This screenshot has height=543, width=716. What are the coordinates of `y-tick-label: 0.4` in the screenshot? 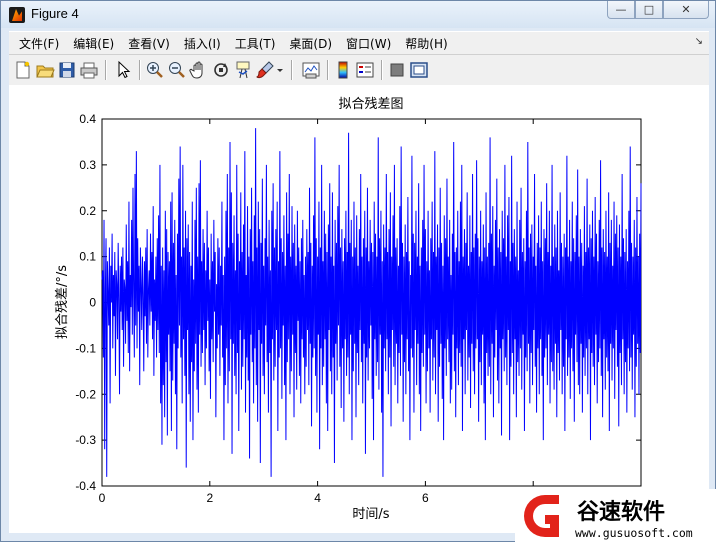 It's located at (87, 119).